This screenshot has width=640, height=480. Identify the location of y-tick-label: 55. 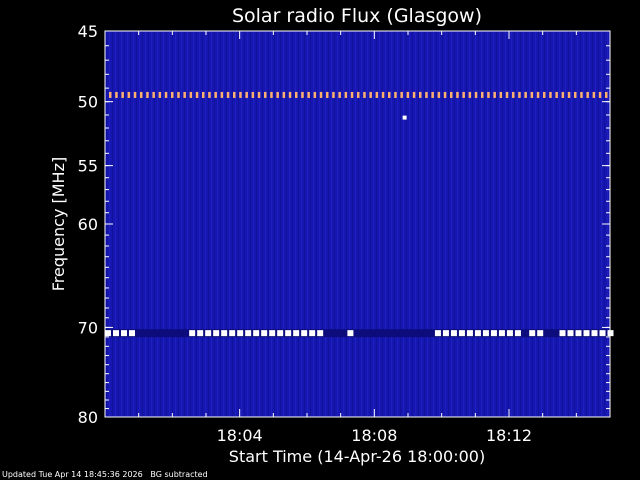
(88, 166).